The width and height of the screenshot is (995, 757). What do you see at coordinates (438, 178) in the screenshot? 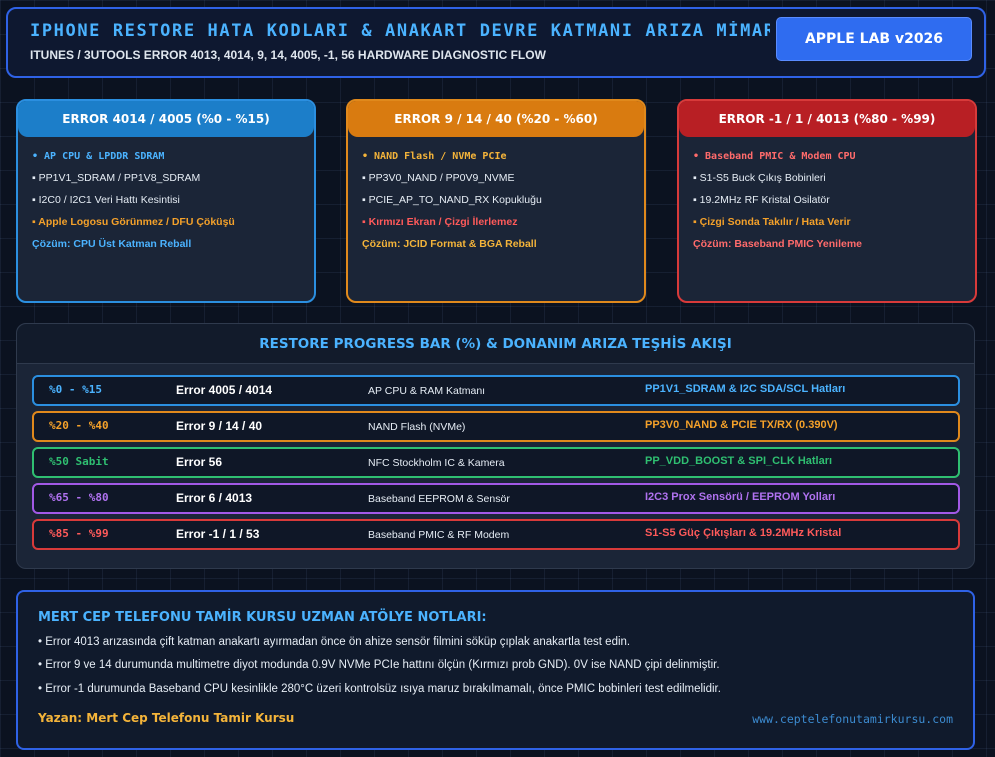
I see `card-line: ▪ PP3V0_NAND / PP0V9_NVME` at bounding box center [438, 178].